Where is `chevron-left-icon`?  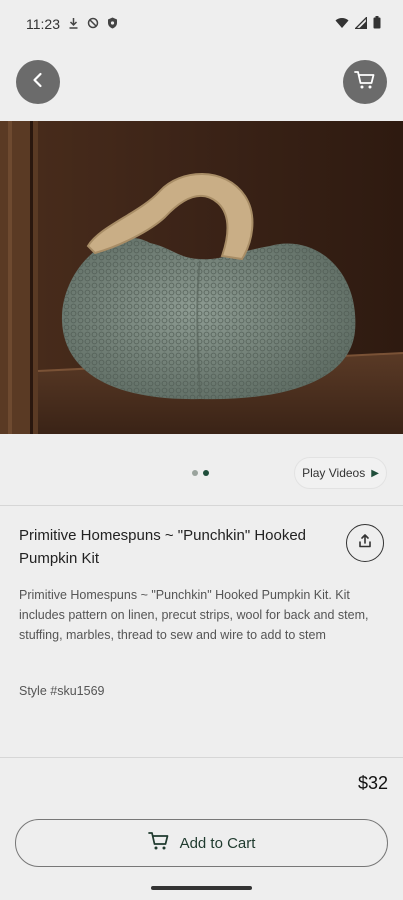
chevron-left-icon is located at coordinates (38, 82).